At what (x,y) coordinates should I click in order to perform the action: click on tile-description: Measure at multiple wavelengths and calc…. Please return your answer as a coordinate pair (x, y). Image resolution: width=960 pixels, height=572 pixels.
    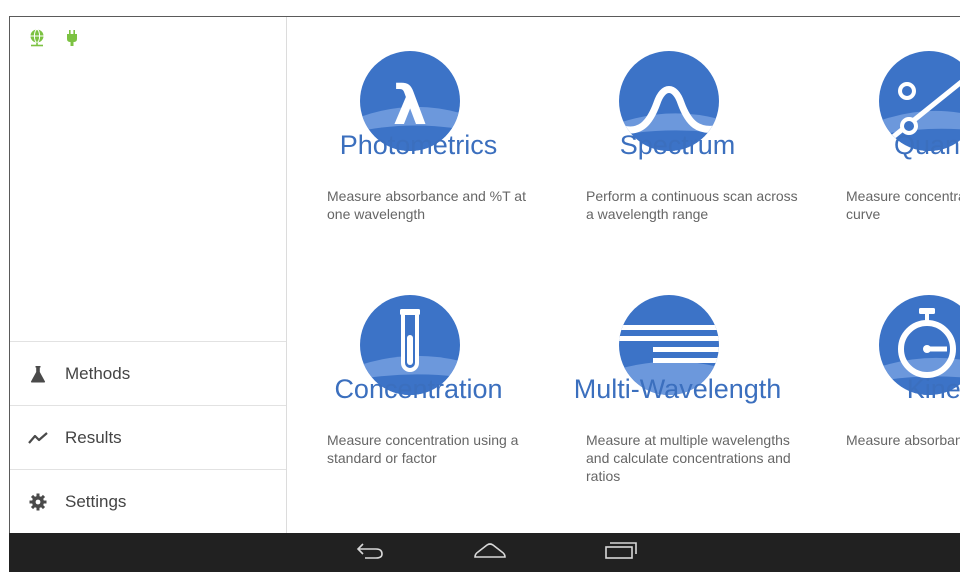
    Looking at the image, I should click on (688, 458).